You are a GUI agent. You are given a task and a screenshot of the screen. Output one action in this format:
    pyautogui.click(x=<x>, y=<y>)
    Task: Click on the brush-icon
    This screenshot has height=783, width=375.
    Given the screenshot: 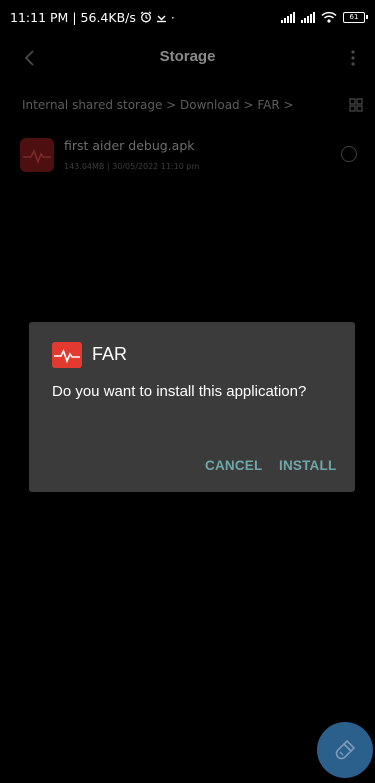 What is the action you would take?
    pyautogui.click(x=345, y=749)
    